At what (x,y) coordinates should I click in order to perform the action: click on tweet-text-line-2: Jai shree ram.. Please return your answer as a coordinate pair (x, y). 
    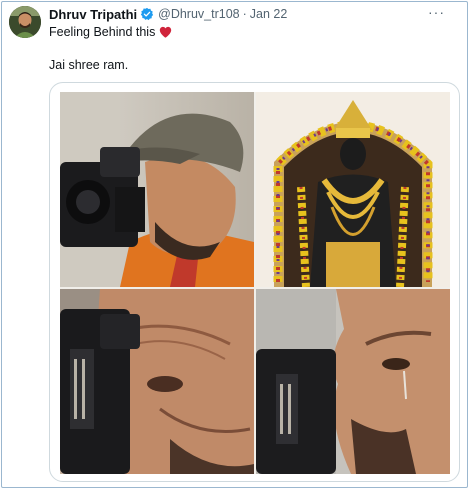
    Looking at the image, I should click on (89, 65).